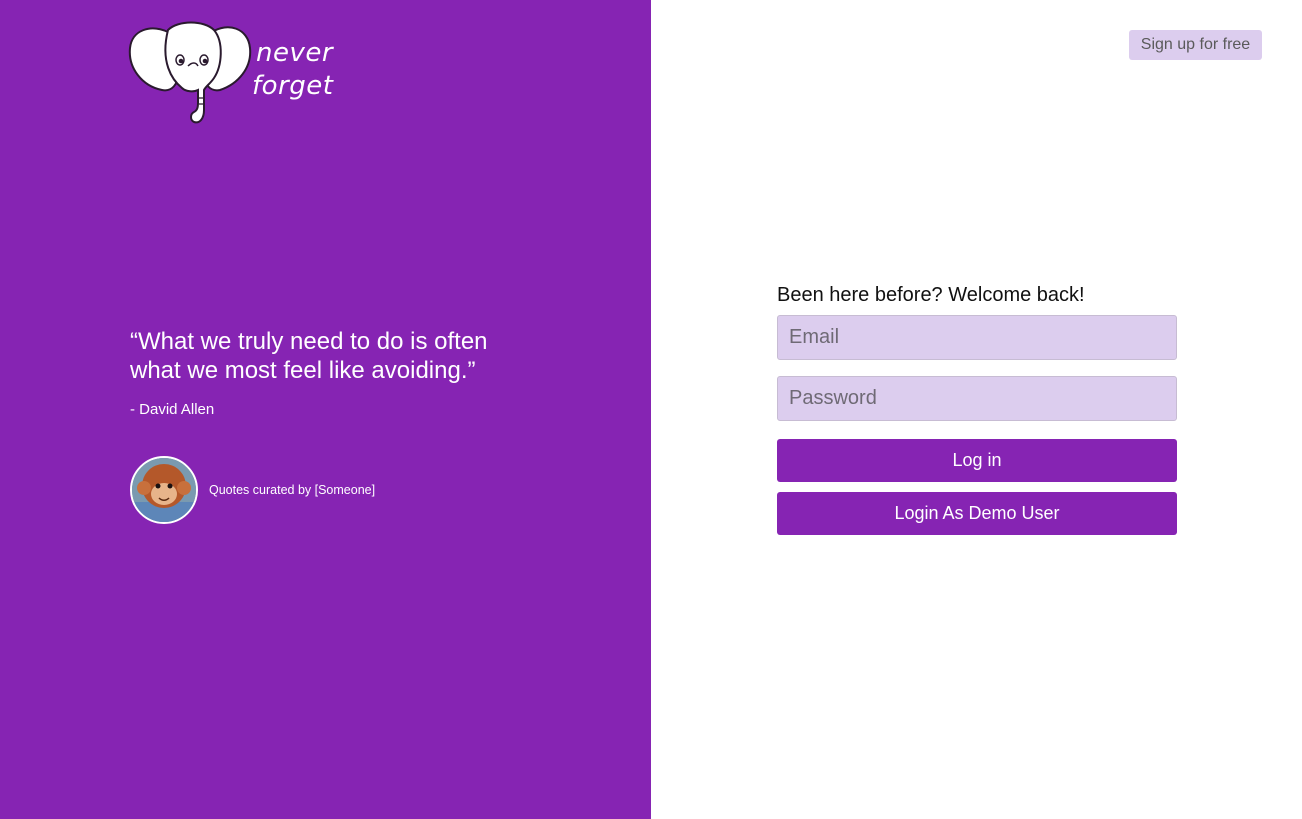  What do you see at coordinates (977, 398) in the screenshot?
I see `password-field` at bounding box center [977, 398].